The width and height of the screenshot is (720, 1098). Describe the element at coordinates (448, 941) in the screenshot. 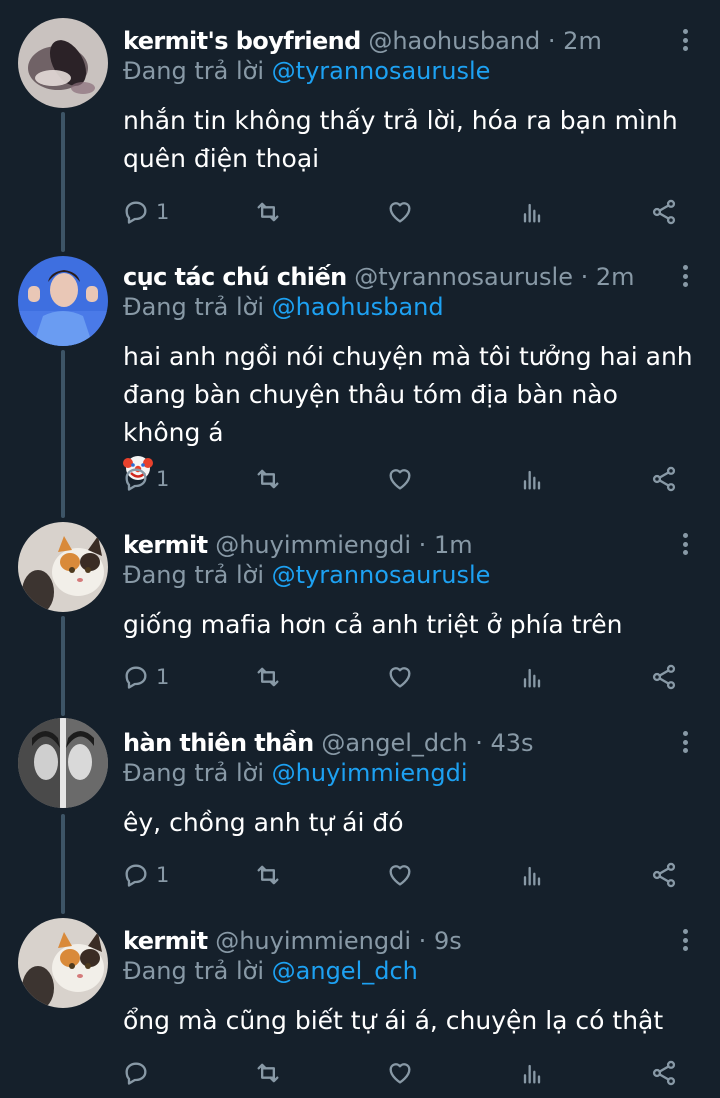

I see `timestamp: 9s` at that location.